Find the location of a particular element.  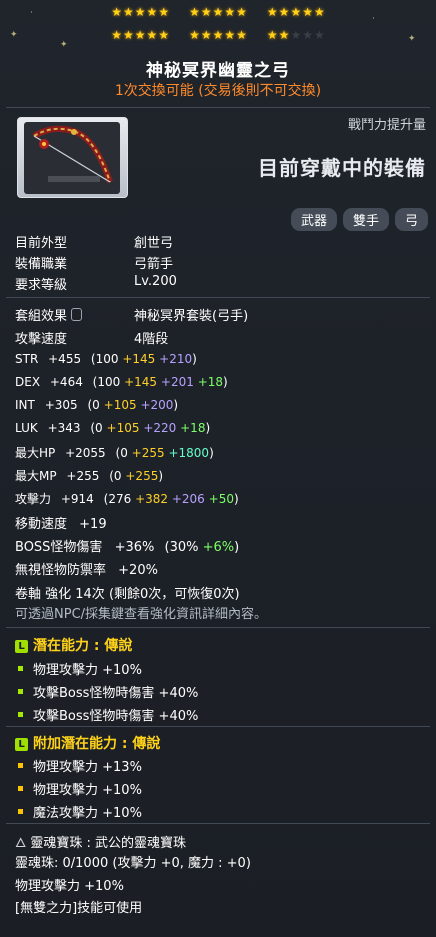

scroll-hint: 可透過NPC/採集鍵查看強化資訊詳細內容。 is located at coordinates (141, 614).